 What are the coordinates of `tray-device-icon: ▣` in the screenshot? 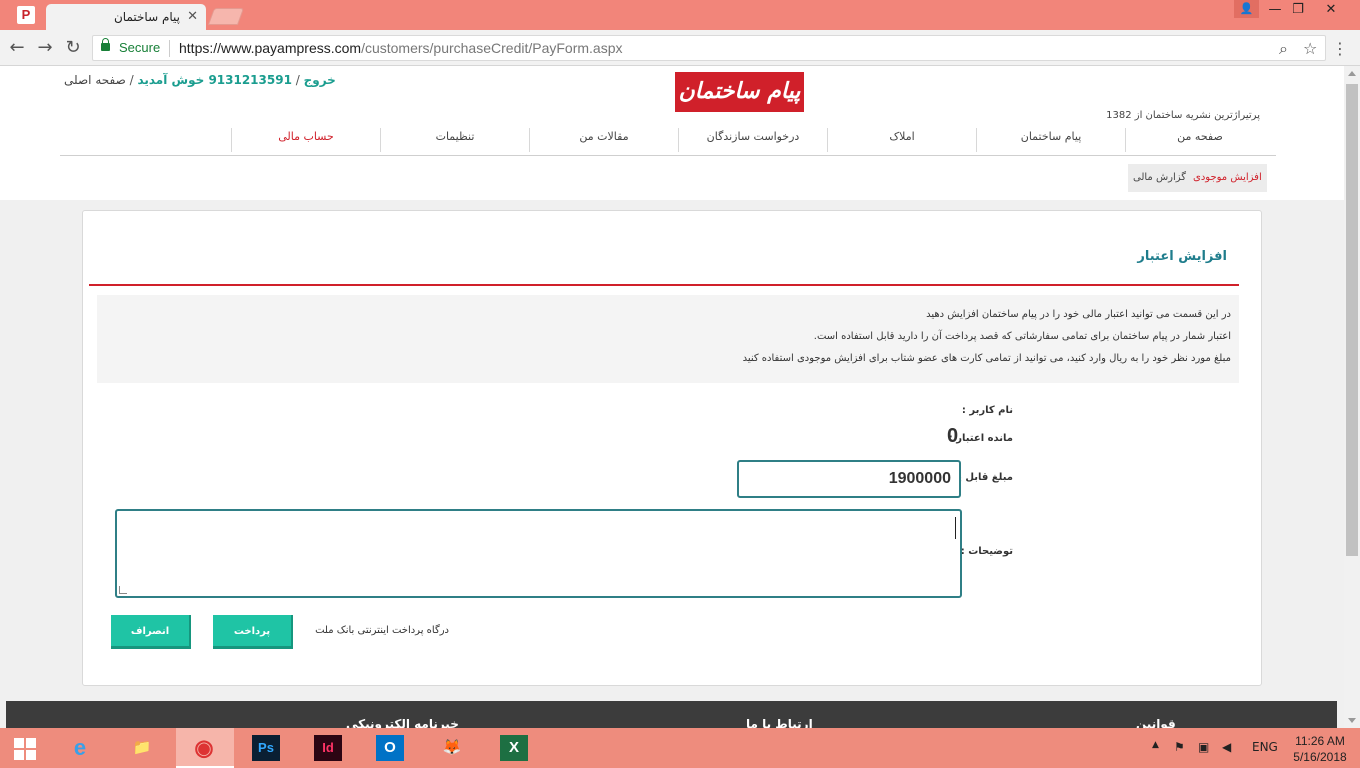 It's located at (1203, 747).